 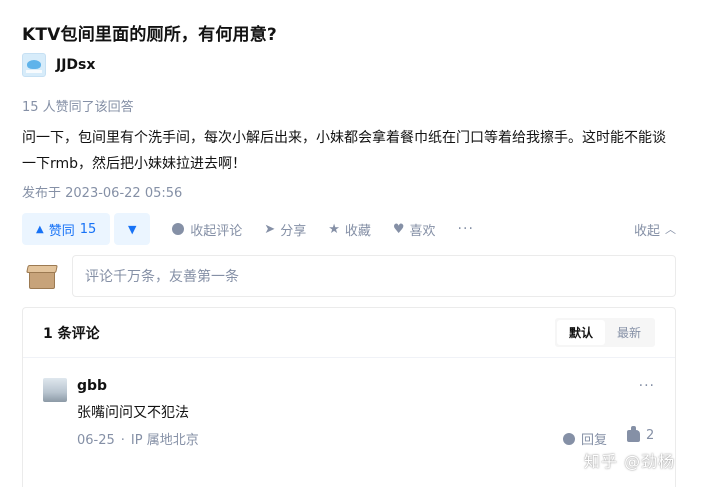 I want to click on like-button: ♥ 喜欢, so click(x=414, y=229).